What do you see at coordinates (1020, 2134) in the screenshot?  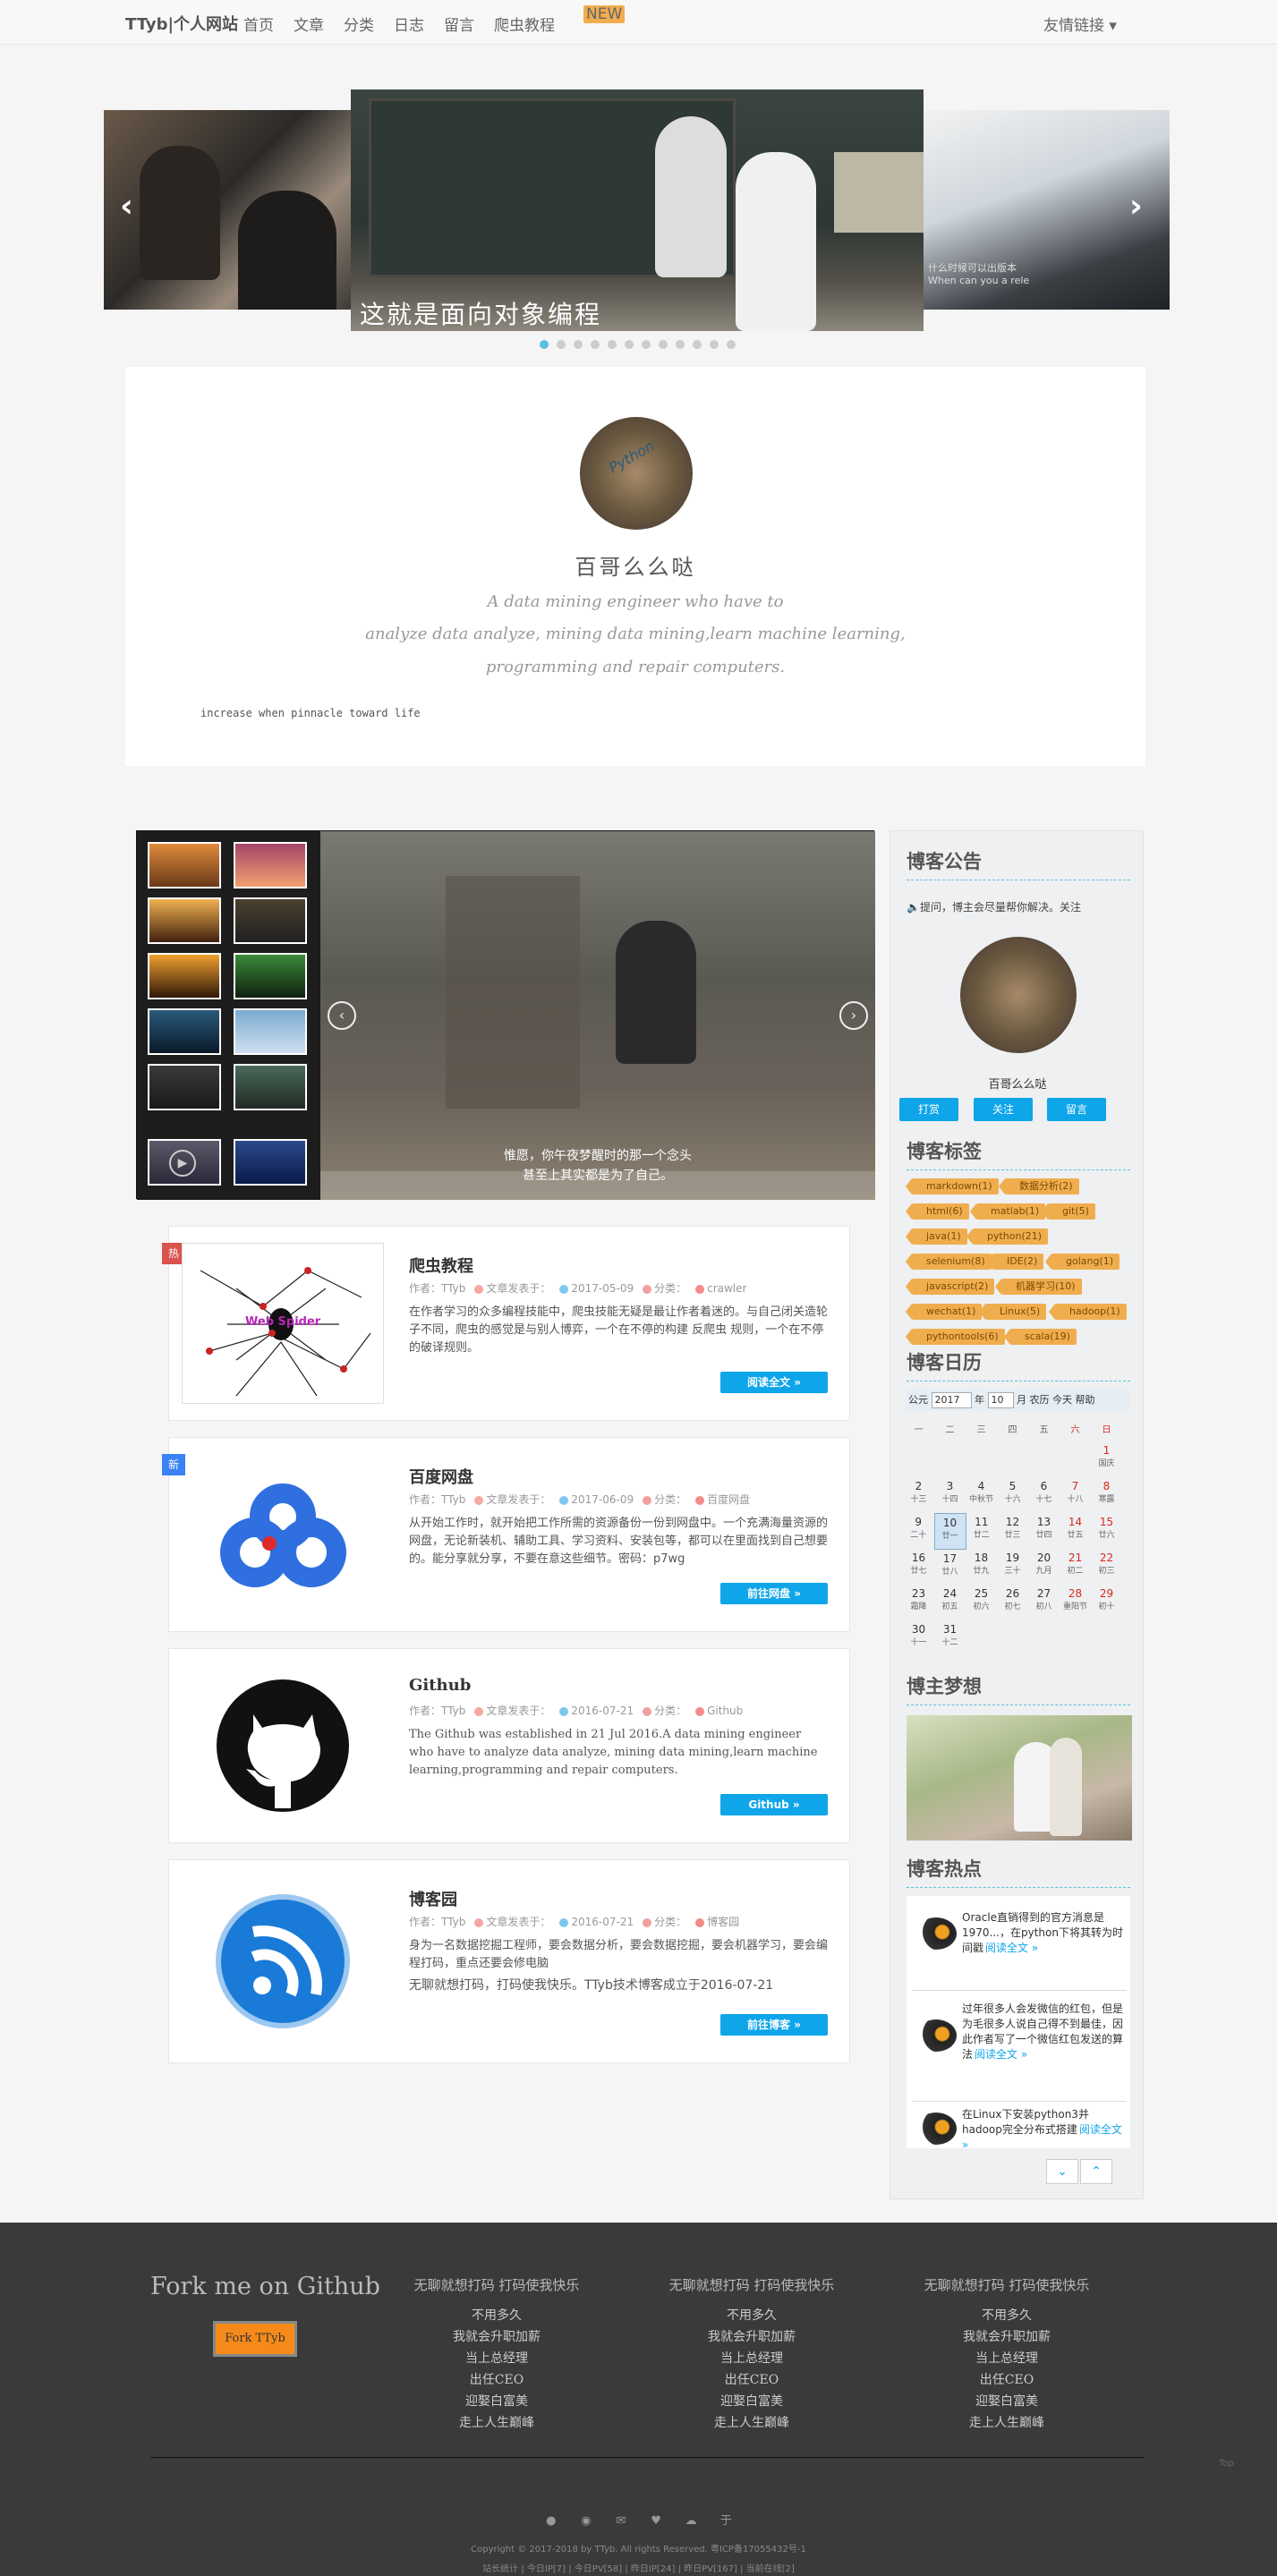 I see `hot-item: 在Linux下安装python3并hadoop完全分布式搭建 阅读全文 »` at bounding box center [1020, 2134].